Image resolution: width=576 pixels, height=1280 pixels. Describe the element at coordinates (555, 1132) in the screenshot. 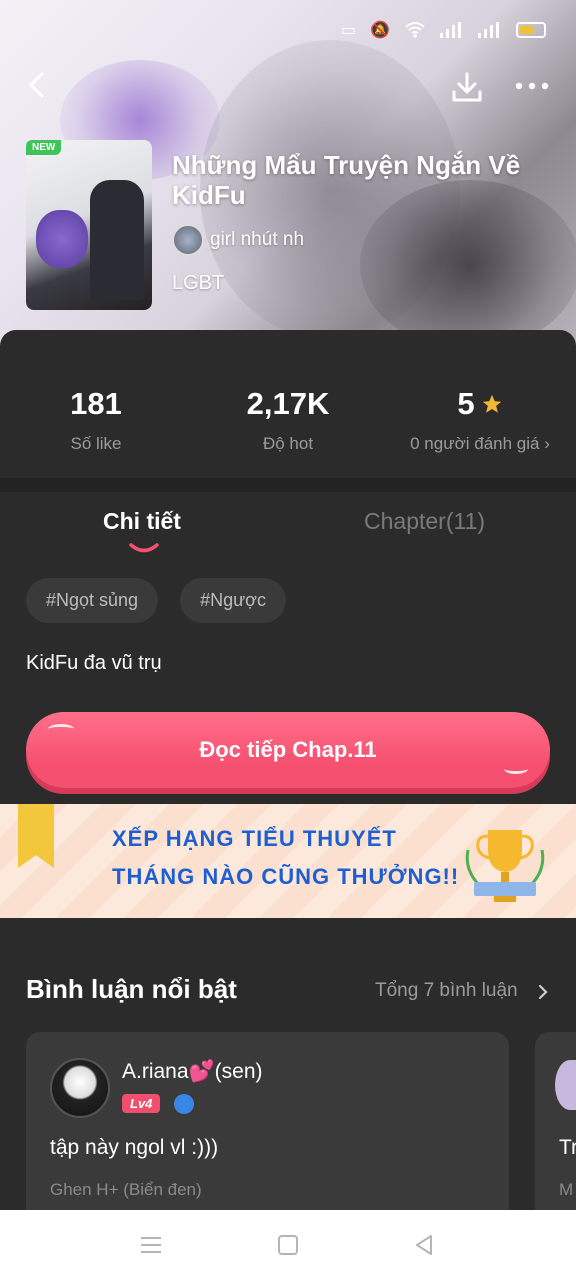

I see `comment-card: Tr M` at that location.